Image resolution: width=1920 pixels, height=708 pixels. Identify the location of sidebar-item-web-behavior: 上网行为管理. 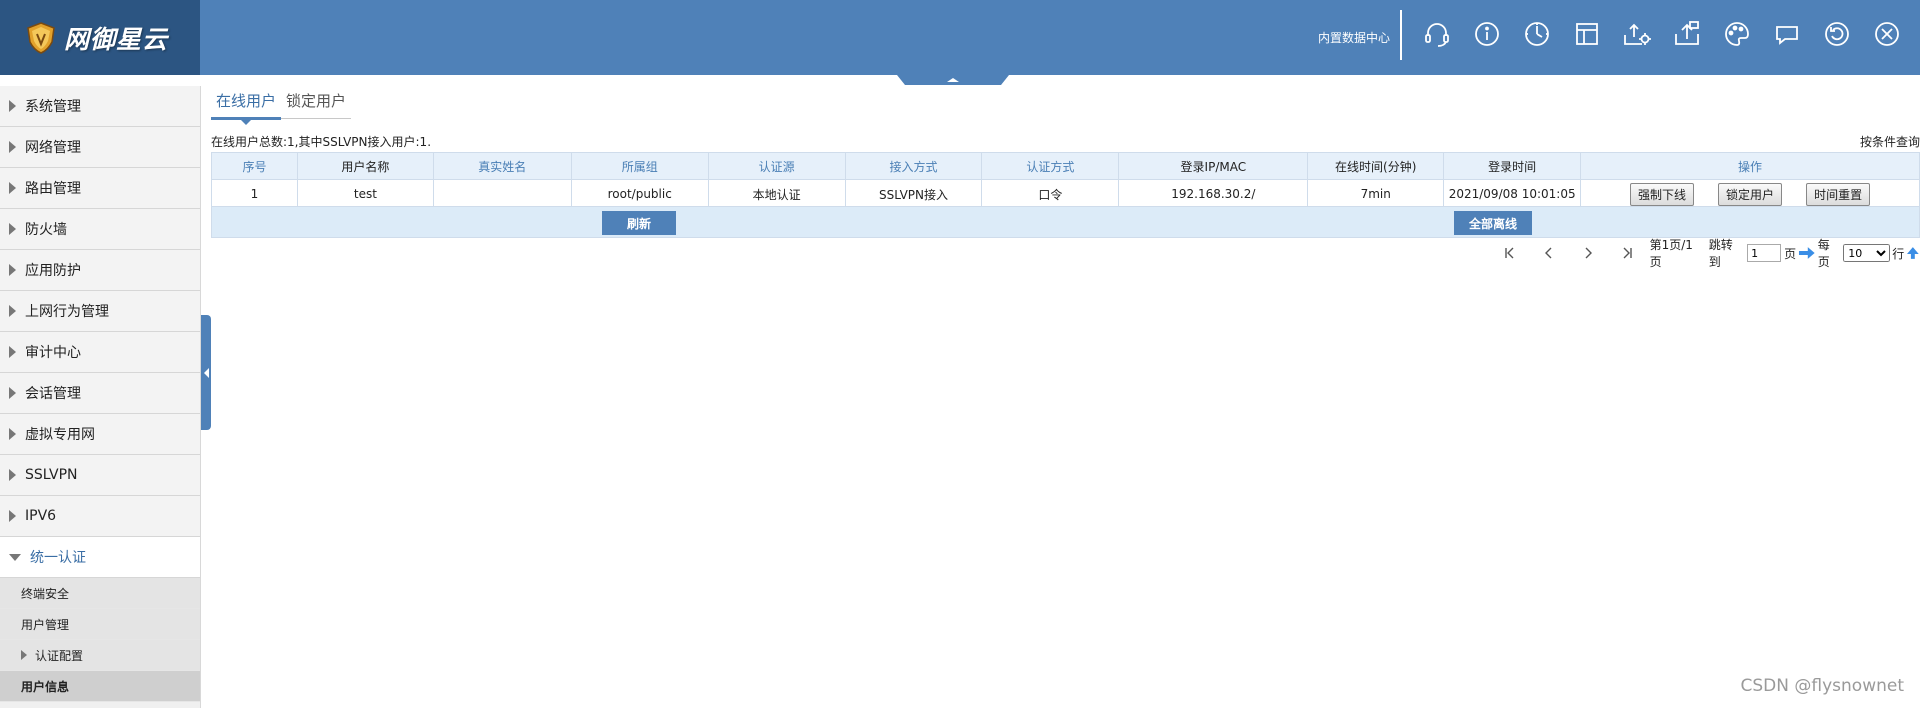
(100, 311).